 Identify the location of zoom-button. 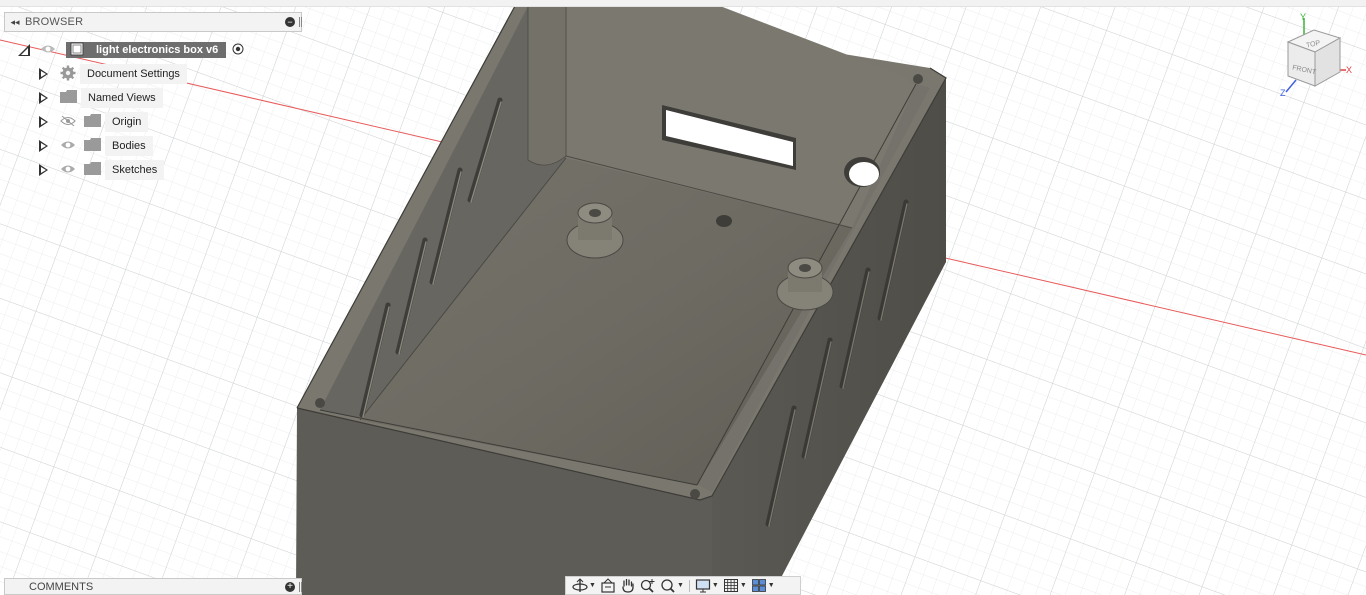
(648, 585).